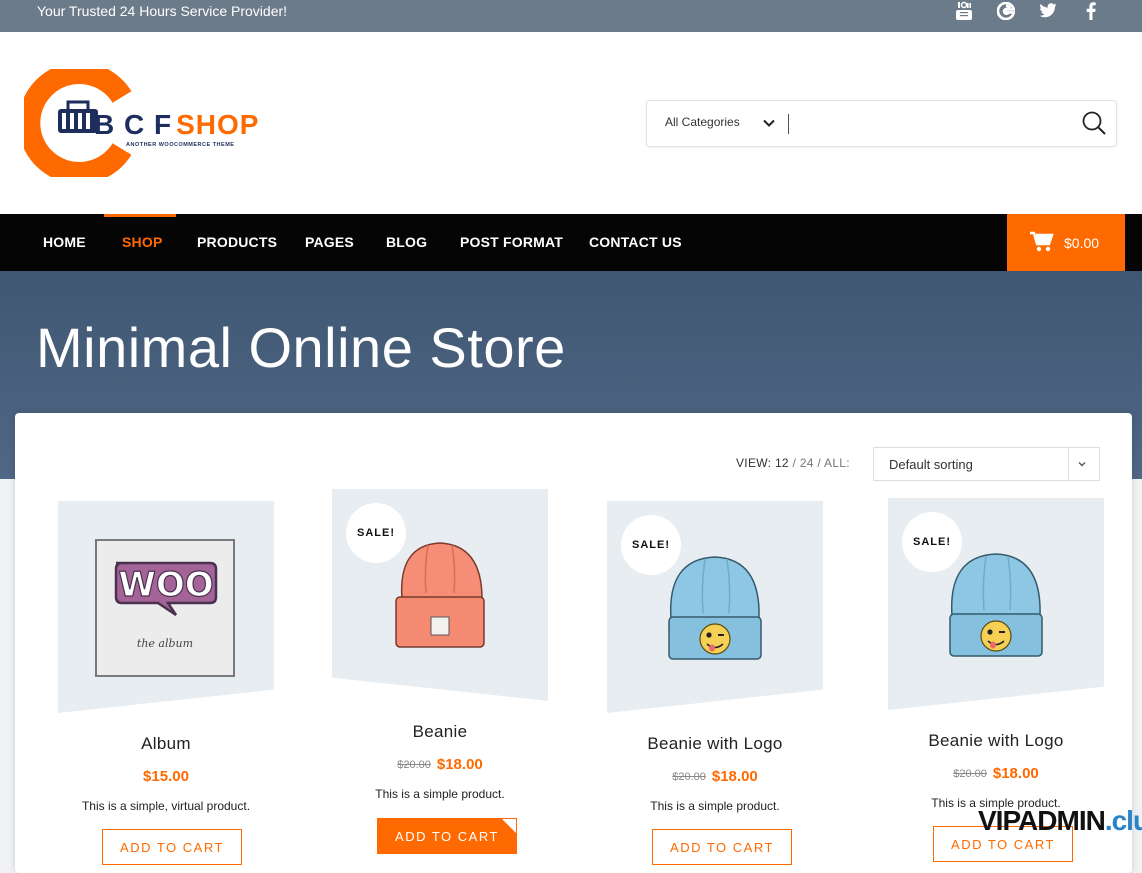 This screenshot has width=1142, height=873. Describe the element at coordinates (635, 242) in the screenshot. I see `nav-item-contact-us: CONTACT US` at that location.